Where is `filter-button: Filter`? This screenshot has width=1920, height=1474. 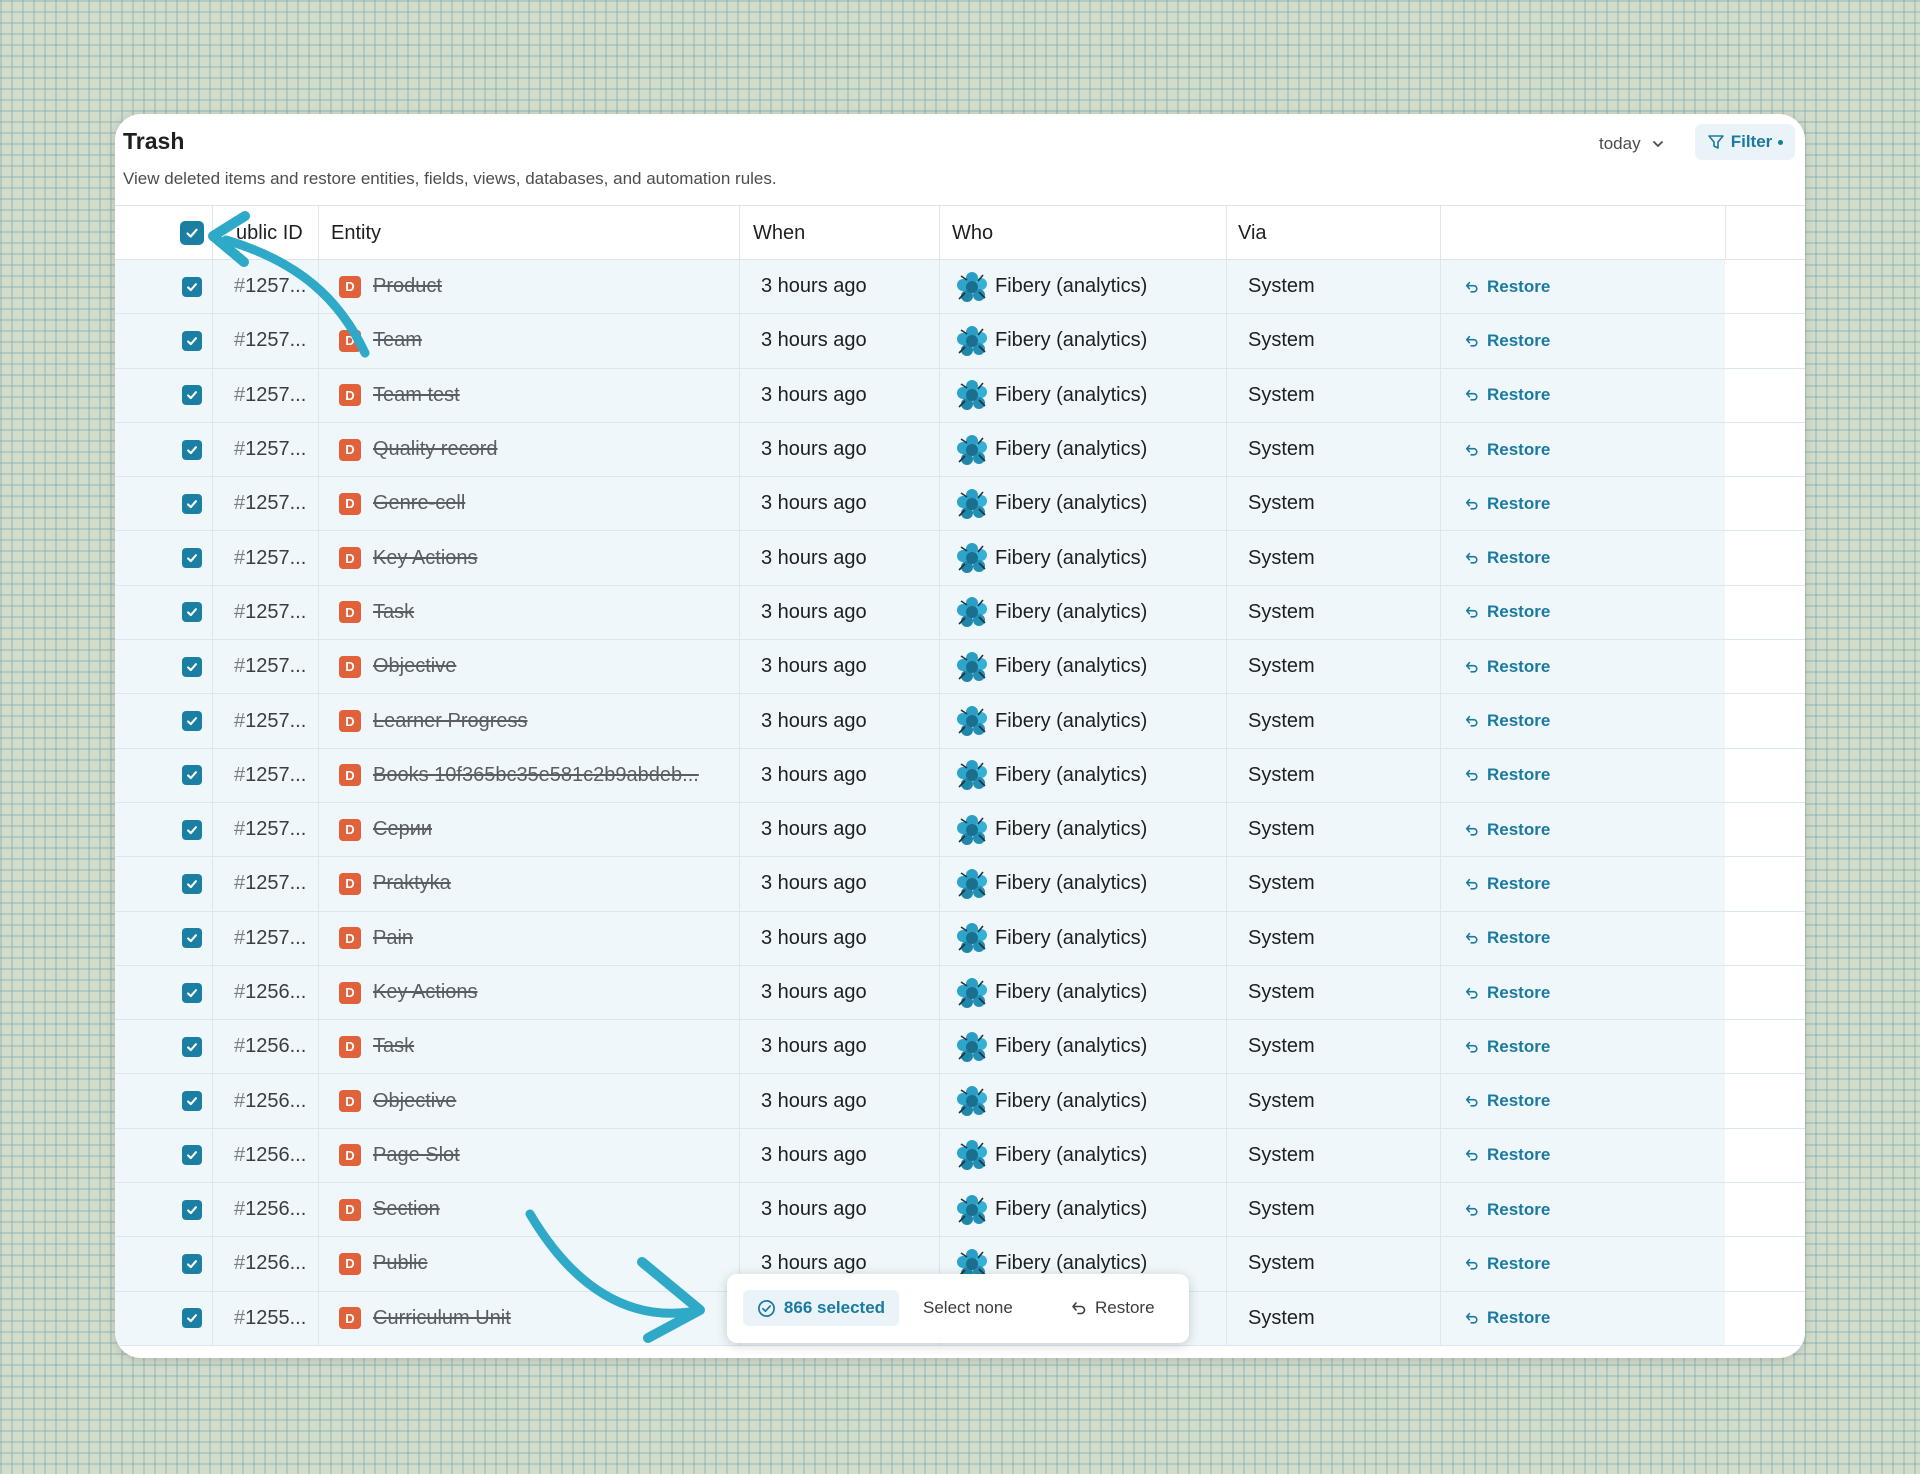
filter-button: Filter is located at coordinates (1745, 142).